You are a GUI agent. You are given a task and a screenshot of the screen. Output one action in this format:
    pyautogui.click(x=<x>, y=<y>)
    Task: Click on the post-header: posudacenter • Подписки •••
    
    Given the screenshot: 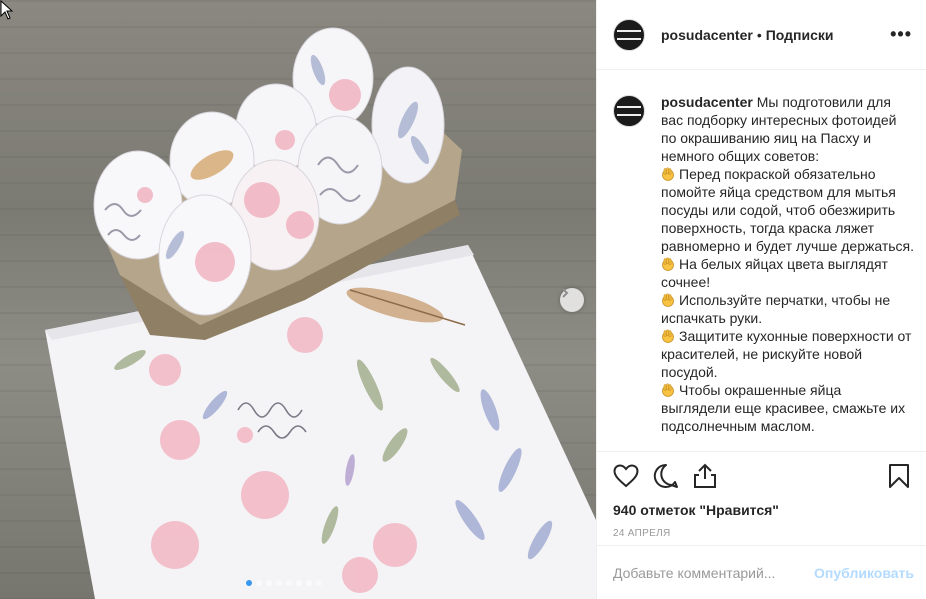 What is the action you would take?
    pyautogui.click(x=761, y=35)
    